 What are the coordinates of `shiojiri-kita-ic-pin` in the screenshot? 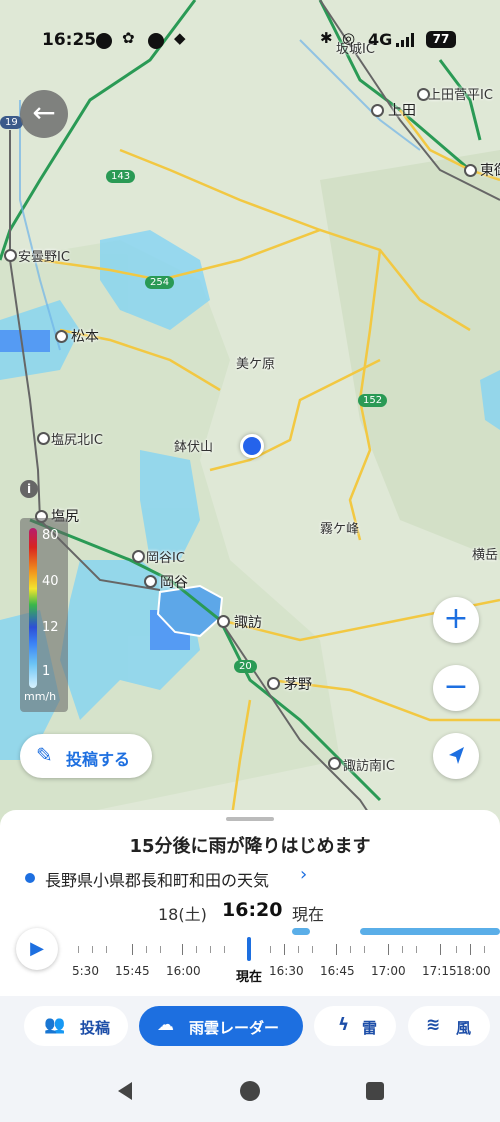 It's located at (43, 438).